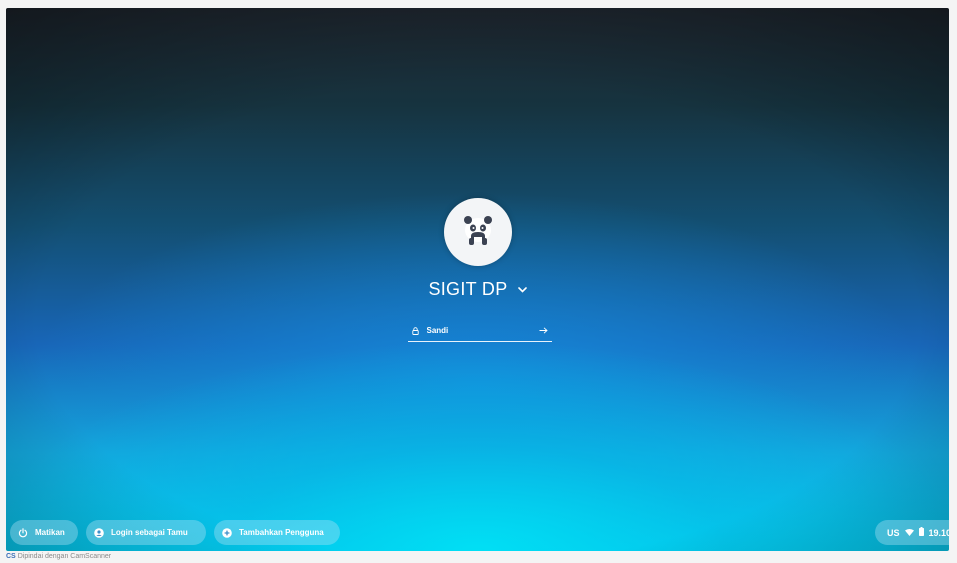 Image resolution: width=957 pixels, height=563 pixels. Describe the element at coordinates (50, 532) in the screenshot. I see `shutdown-label: Matikan` at that location.